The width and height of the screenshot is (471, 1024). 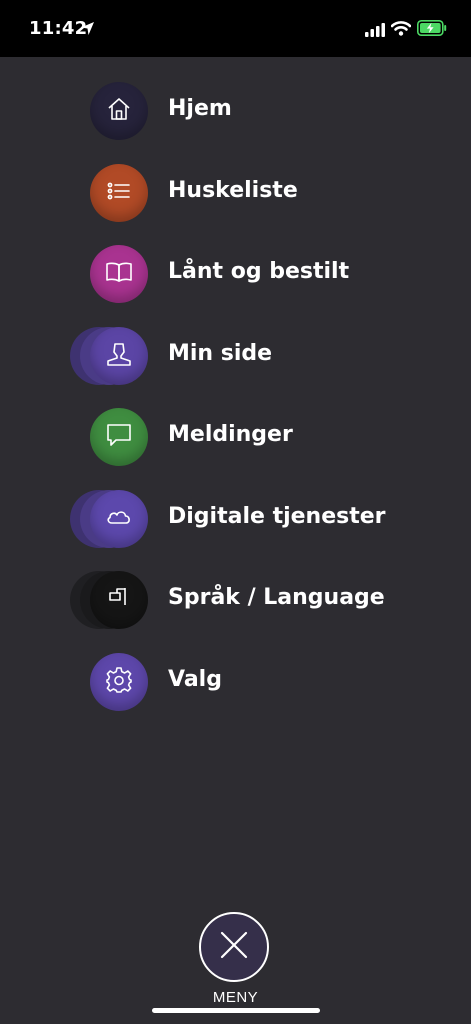 I want to click on menu-item-label: Valg, so click(x=195, y=679).